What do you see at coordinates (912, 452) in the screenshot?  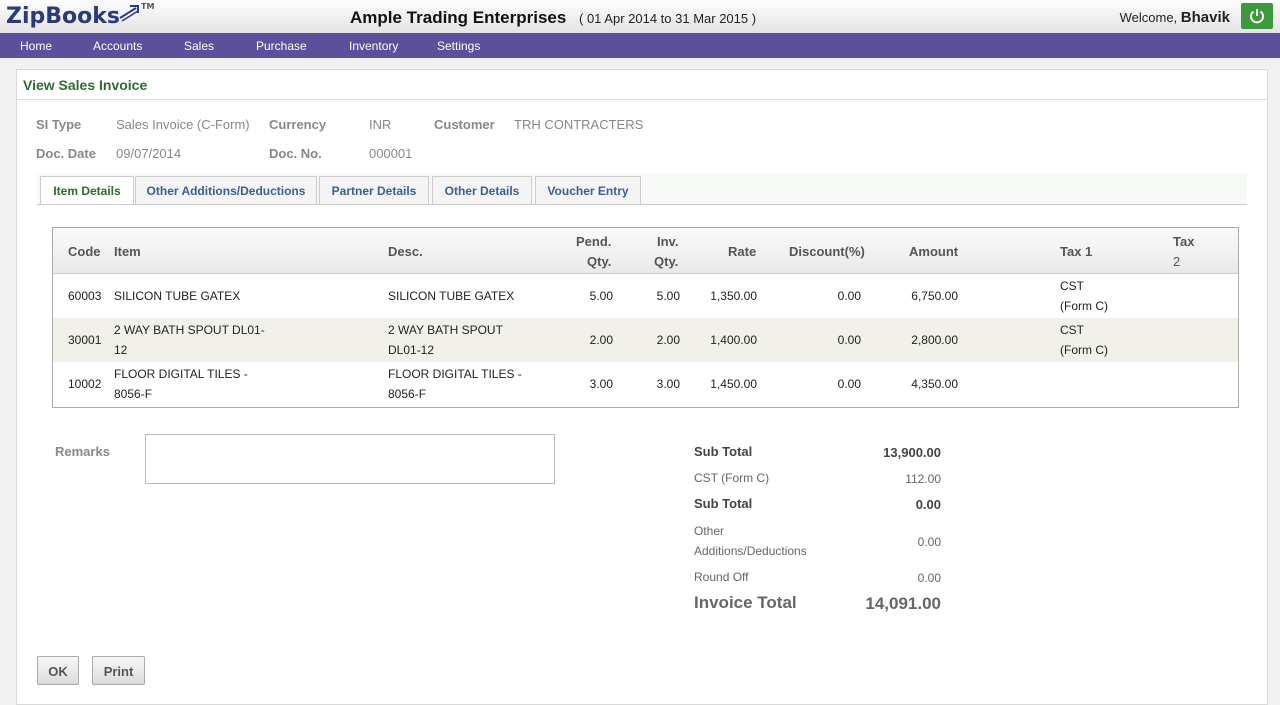 I see `sub-total-value: 13,900.00` at bounding box center [912, 452].